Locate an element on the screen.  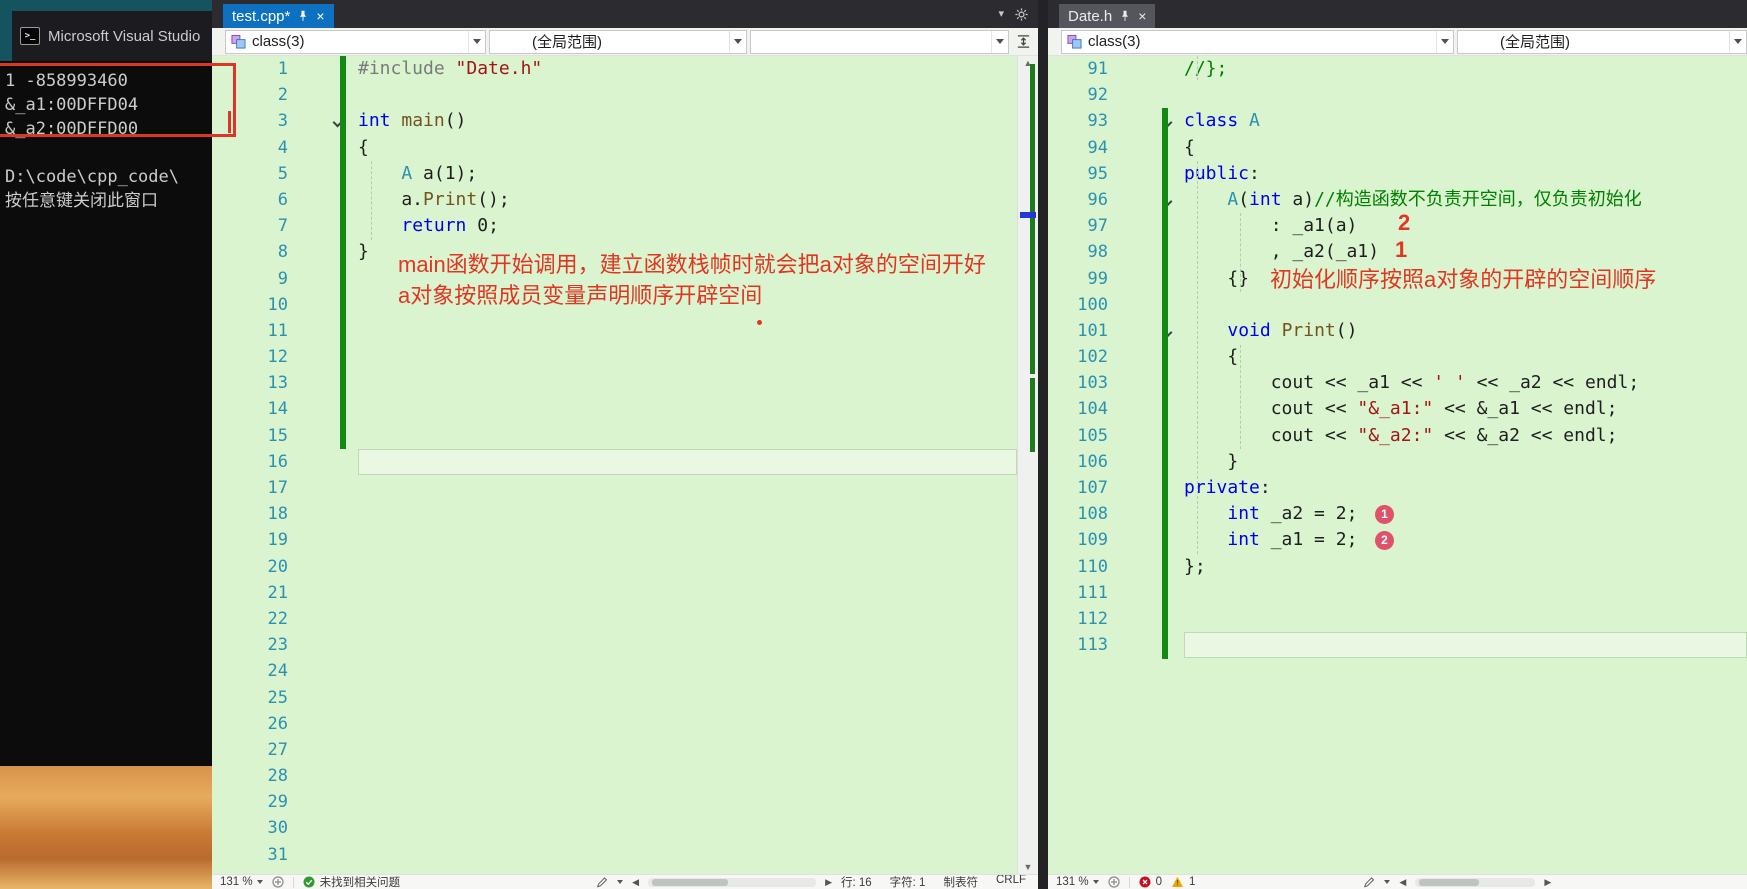
code-line: 18 is located at coordinates (614, 514).